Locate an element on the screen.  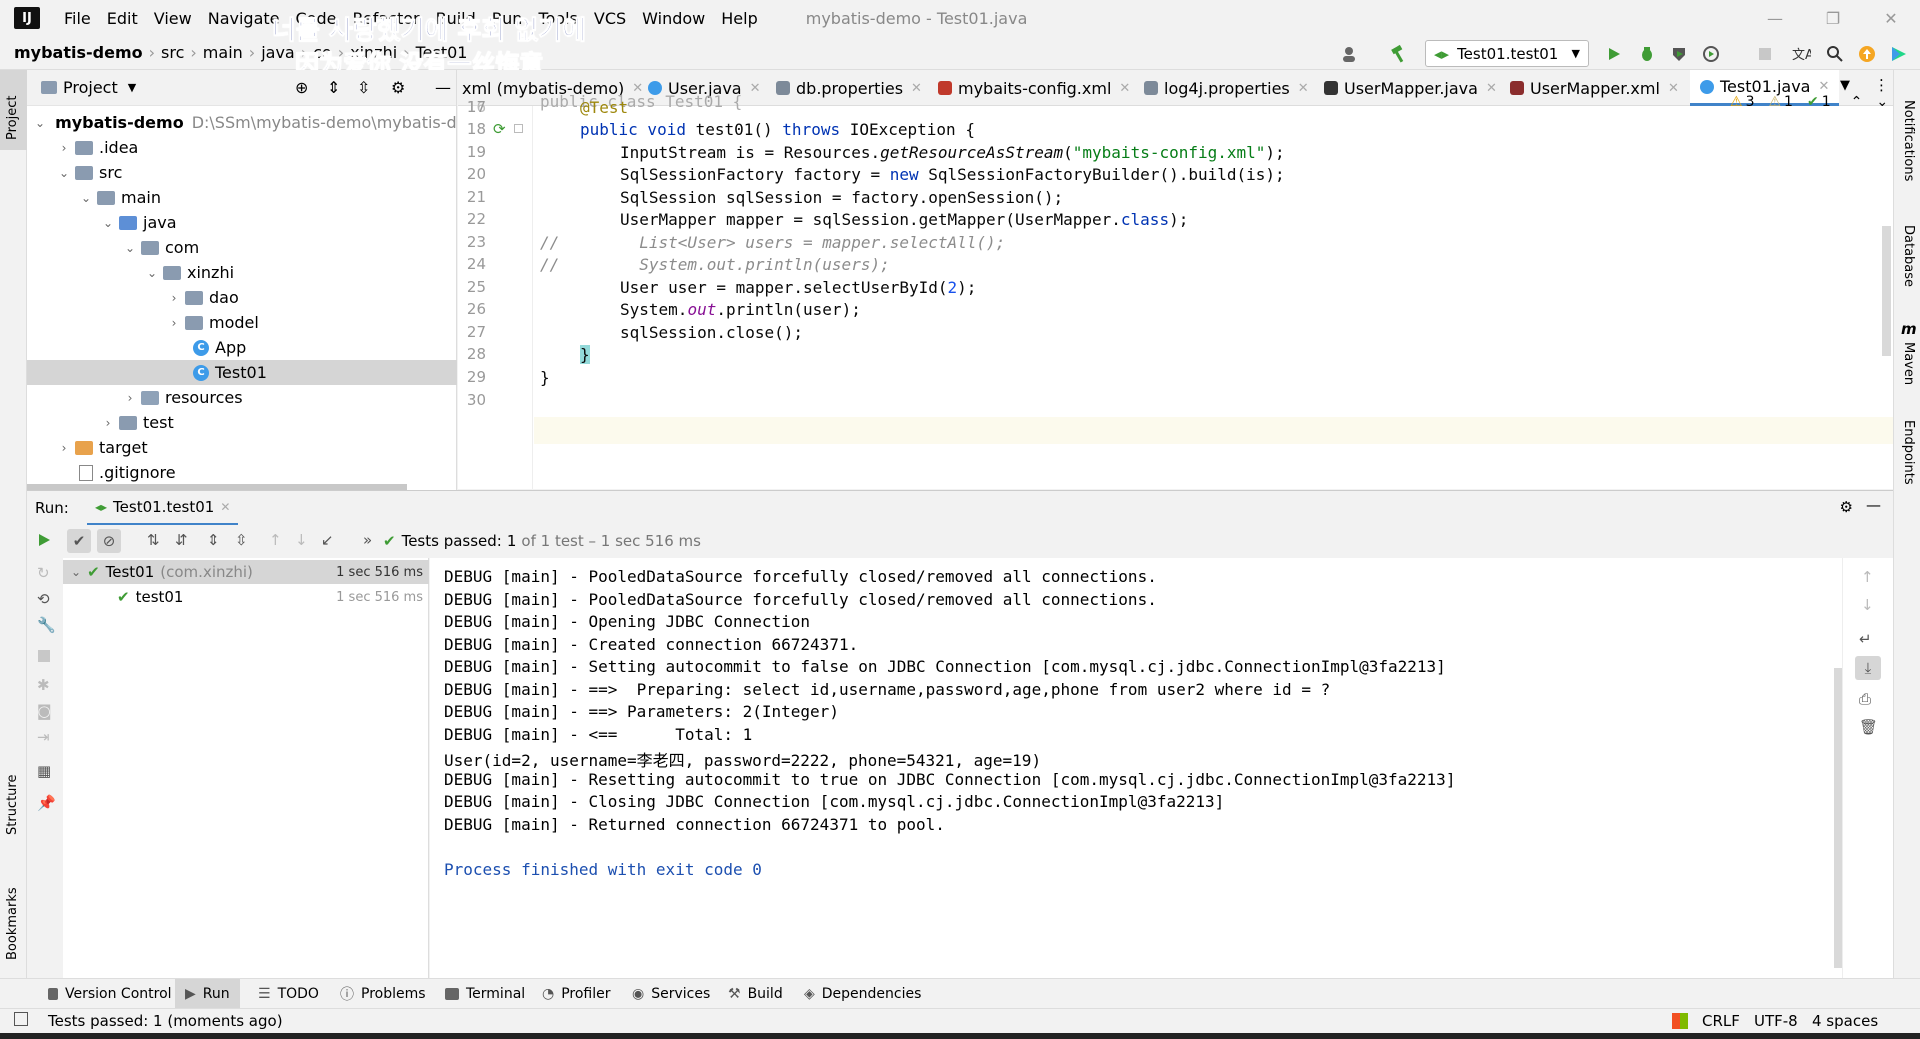
tree-item-model: › model is located at coordinates (242, 322).